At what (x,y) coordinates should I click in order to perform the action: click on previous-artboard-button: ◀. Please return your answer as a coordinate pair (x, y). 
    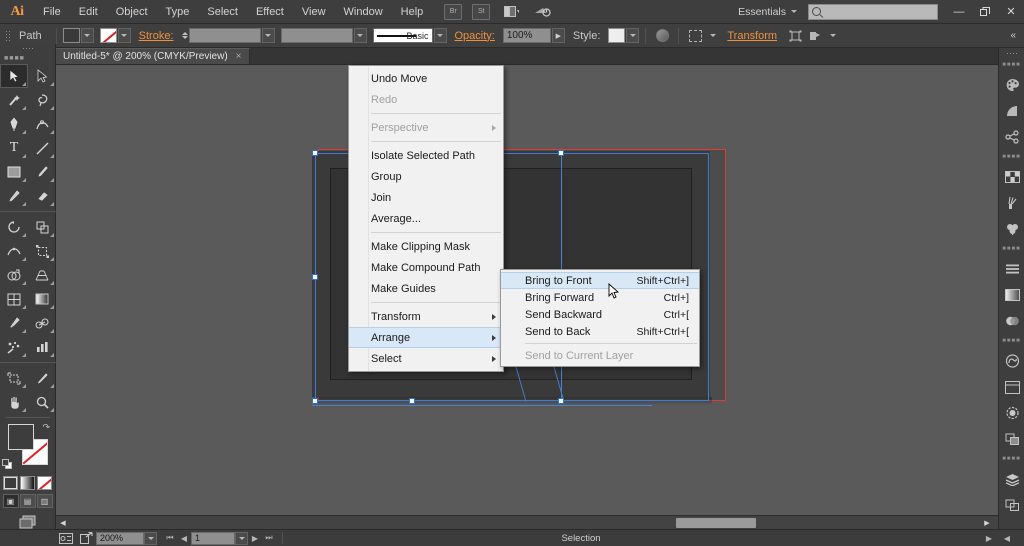
    Looking at the image, I should click on (184, 538).